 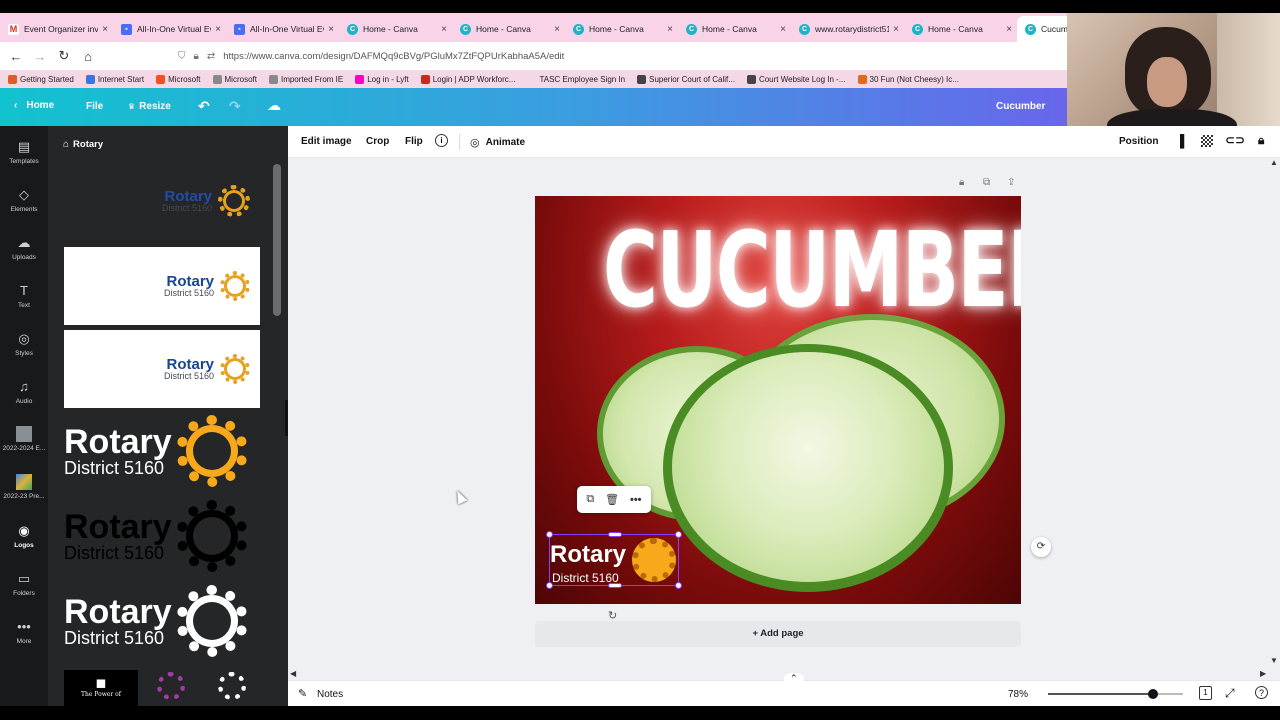 I want to click on fullscreen-icon: ⤢, so click(x=1230, y=693).